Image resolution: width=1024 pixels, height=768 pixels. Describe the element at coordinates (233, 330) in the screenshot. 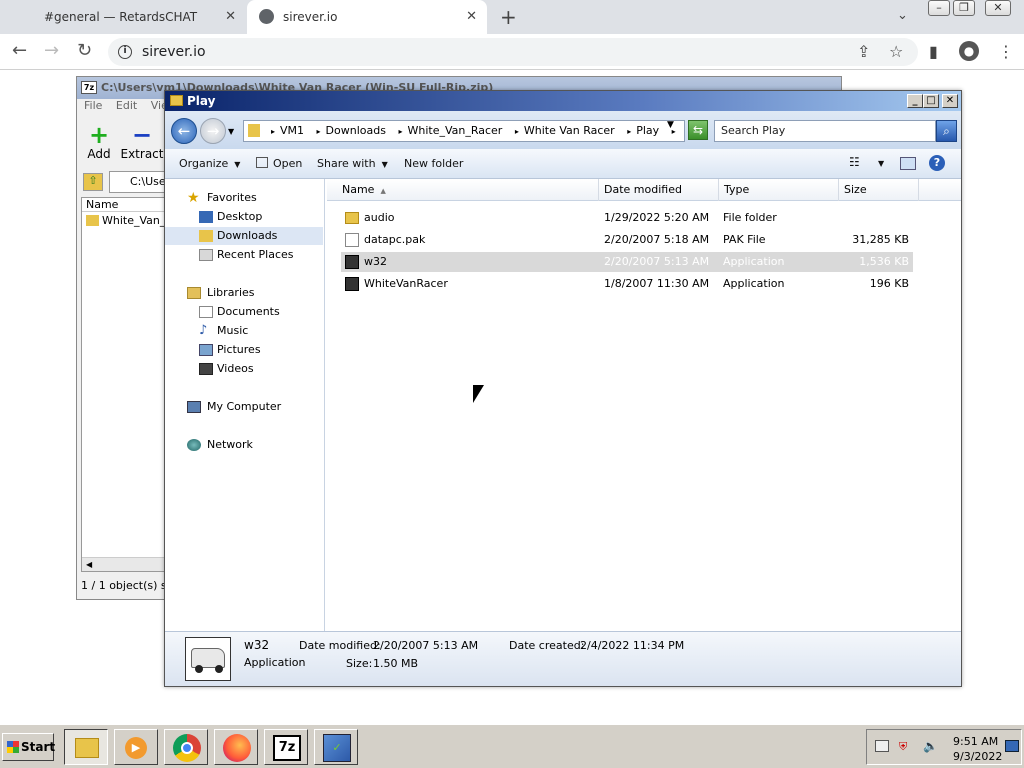

I see `nav-label: Music` at that location.